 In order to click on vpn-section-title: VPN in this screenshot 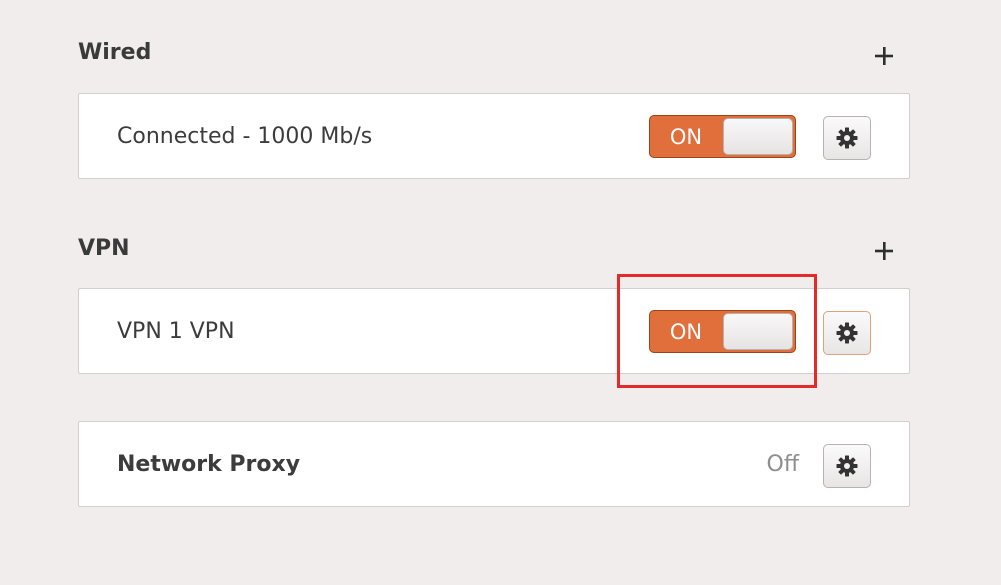, I will do `click(104, 248)`.